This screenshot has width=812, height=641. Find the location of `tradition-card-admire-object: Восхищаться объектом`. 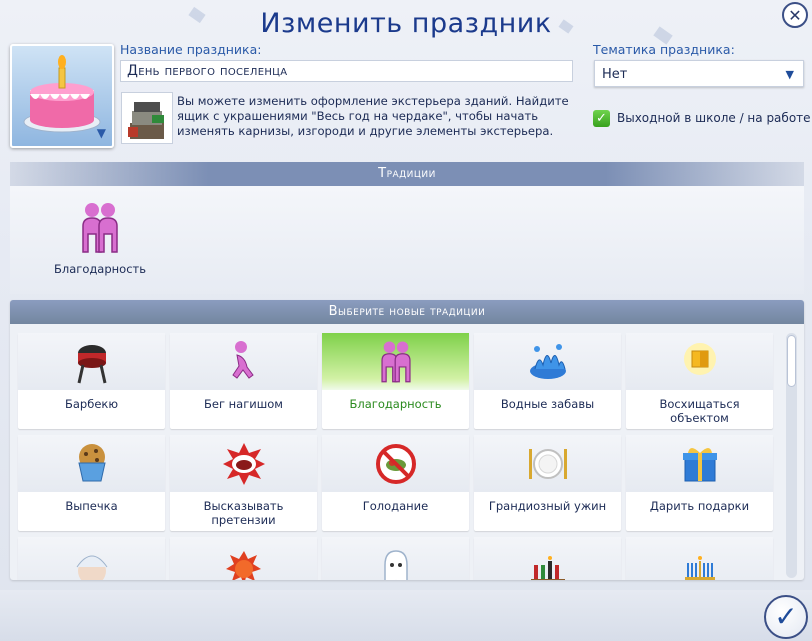

tradition-card-admire-object: Восхищаться объектом is located at coordinates (699, 381).